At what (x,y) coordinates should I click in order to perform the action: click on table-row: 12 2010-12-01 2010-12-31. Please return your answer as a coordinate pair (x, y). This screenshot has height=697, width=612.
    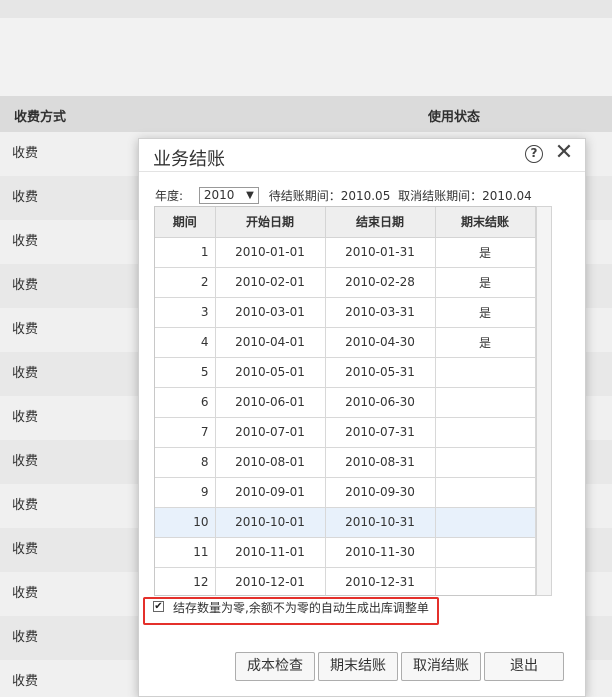
    Looking at the image, I should click on (345, 581).